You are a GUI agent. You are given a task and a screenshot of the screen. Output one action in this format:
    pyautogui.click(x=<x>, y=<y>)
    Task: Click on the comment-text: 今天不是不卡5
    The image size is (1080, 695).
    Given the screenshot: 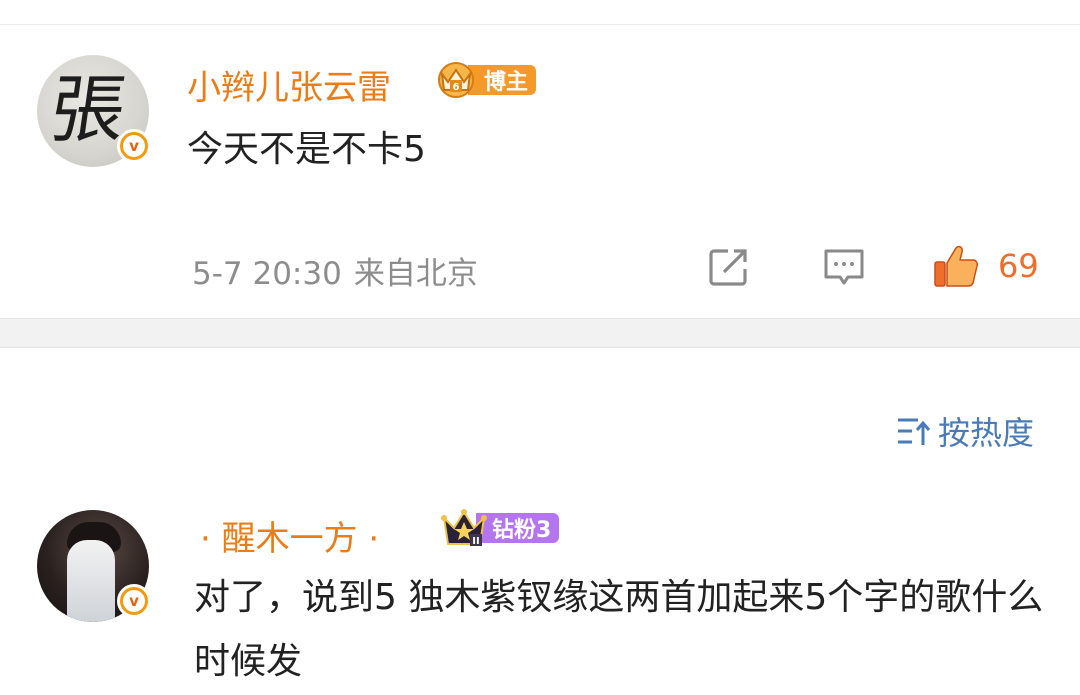 What is the action you would take?
    pyautogui.click(x=306, y=149)
    